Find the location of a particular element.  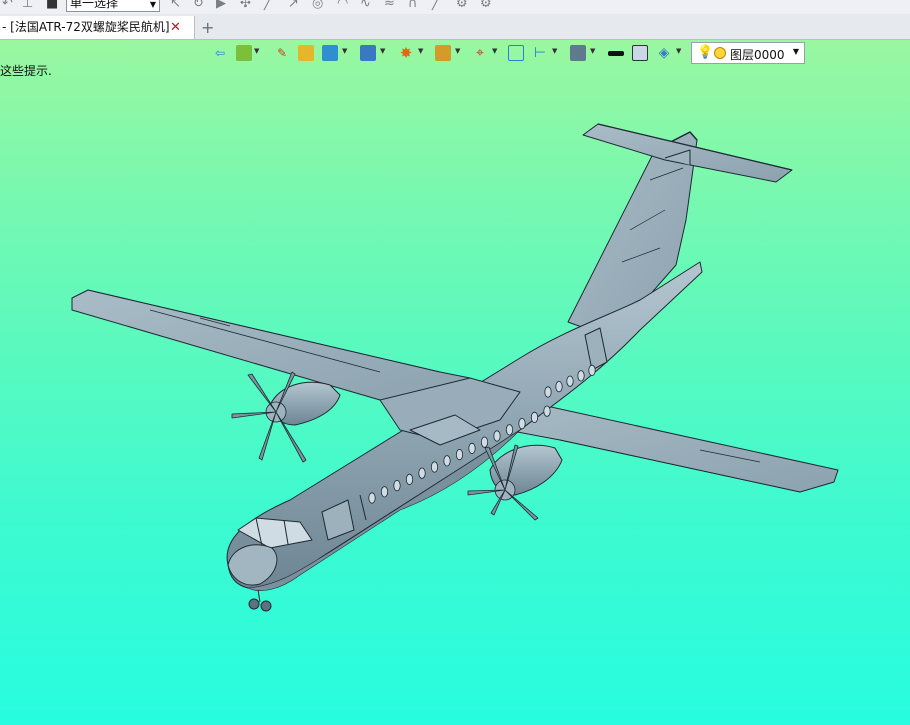

line-color-icon is located at coordinates (616, 53).